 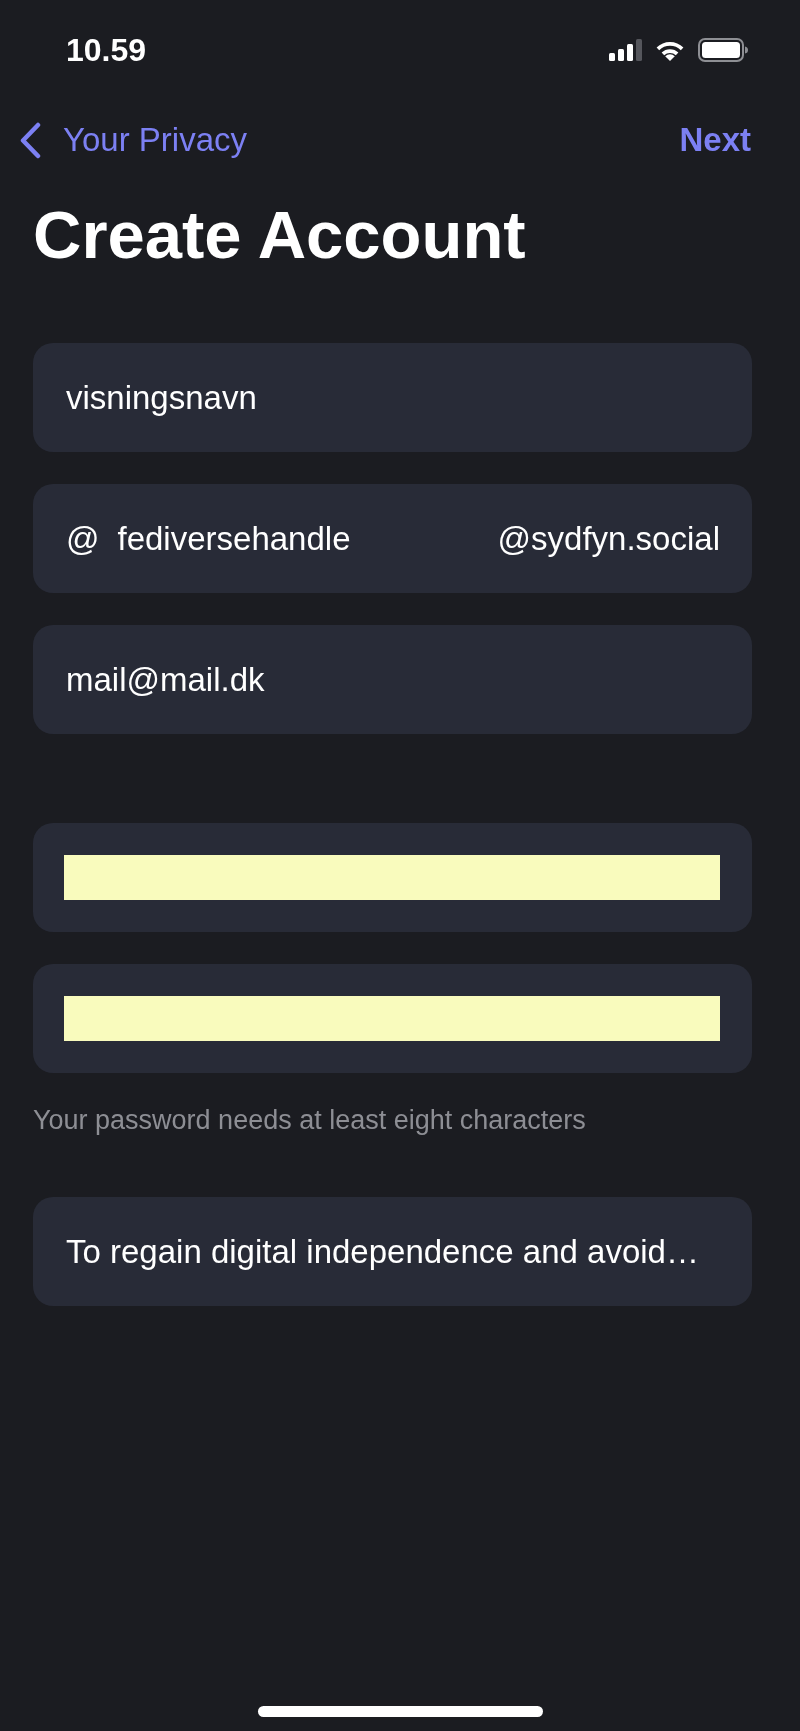 I want to click on battery-icon, so click(x=723, y=50).